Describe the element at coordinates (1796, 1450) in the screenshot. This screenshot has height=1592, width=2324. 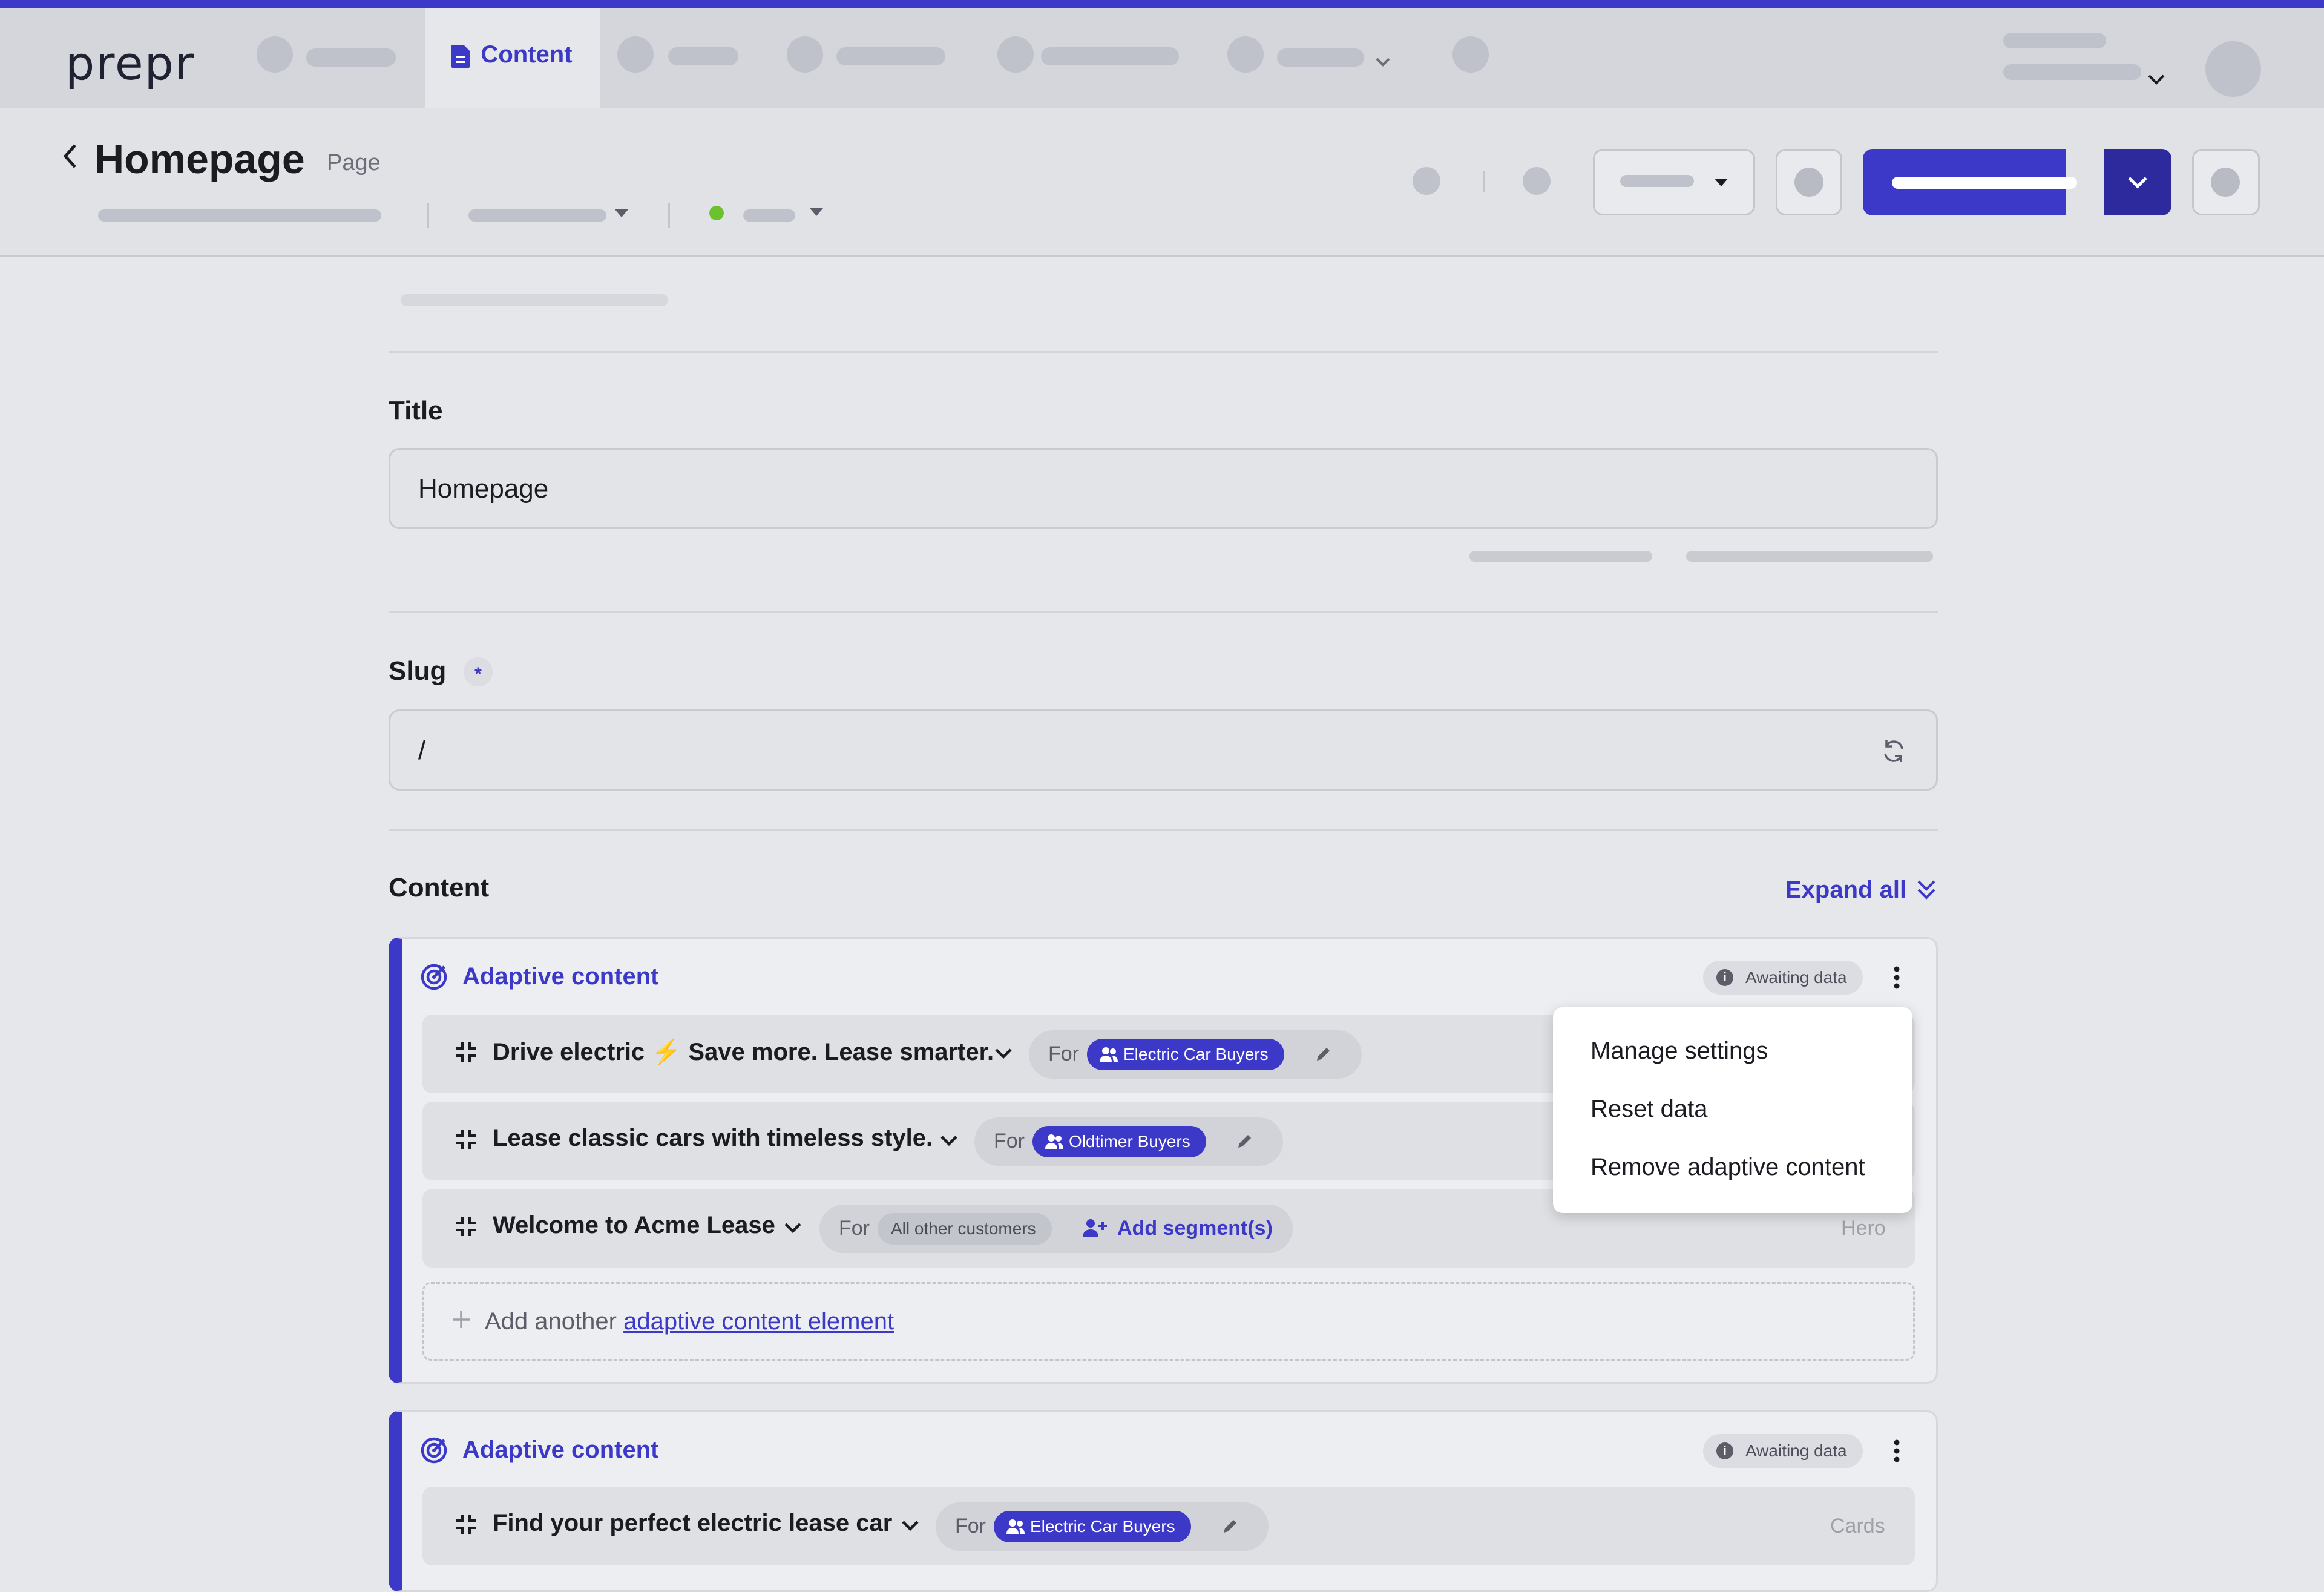
I see `status-badge-label: Awaiting data` at that location.